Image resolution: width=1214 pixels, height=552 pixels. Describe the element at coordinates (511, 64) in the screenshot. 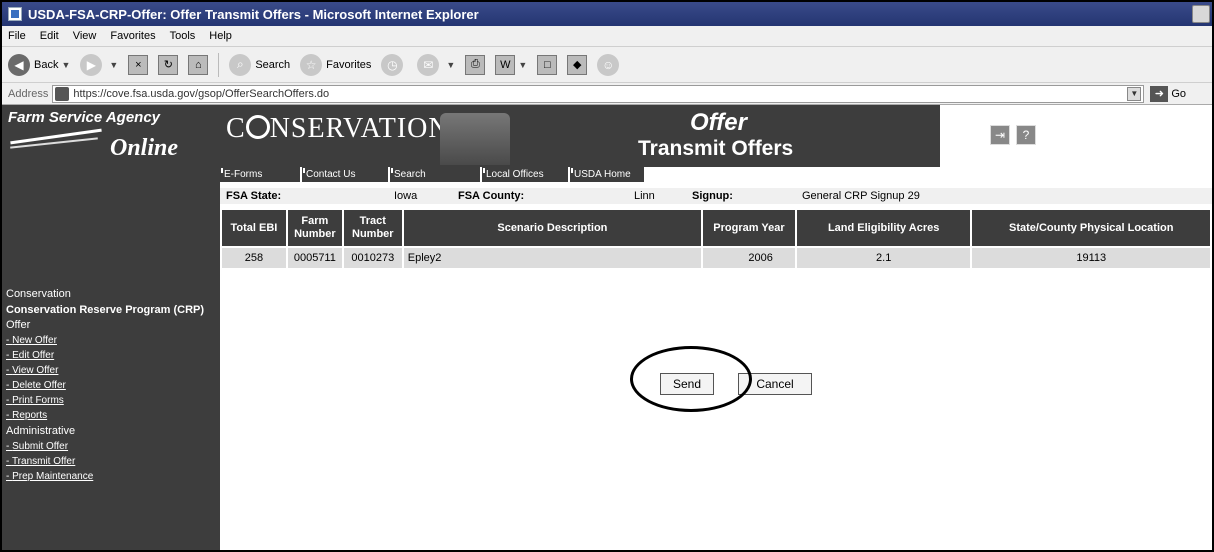

I see `edit-button: W ▼` at that location.